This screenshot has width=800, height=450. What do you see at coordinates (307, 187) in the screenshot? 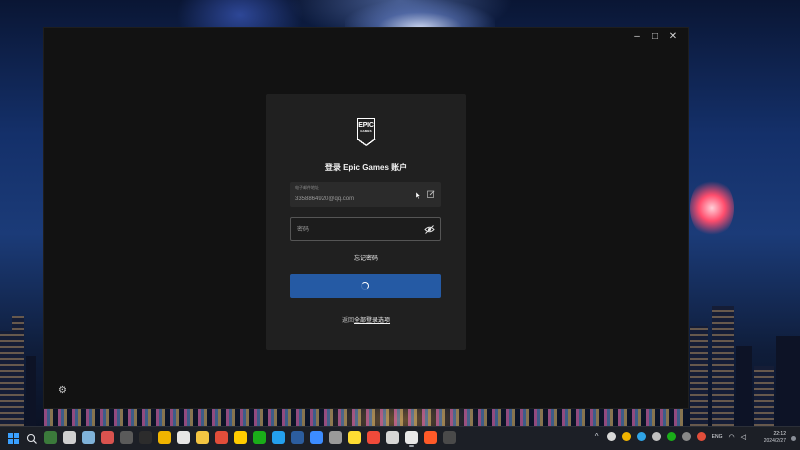
I see `email-label: 电子邮件地址` at bounding box center [307, 187].